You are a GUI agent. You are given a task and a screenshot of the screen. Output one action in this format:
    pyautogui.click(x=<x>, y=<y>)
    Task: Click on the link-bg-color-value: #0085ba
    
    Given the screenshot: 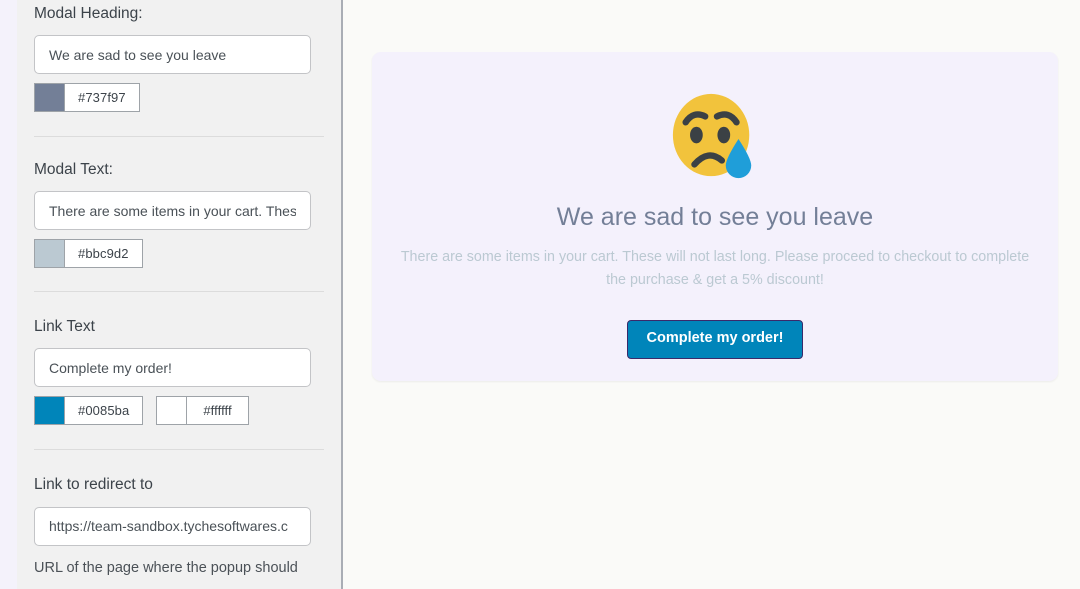 What is the action you would take?
    pyautogui.click(x=104, y=411)
    